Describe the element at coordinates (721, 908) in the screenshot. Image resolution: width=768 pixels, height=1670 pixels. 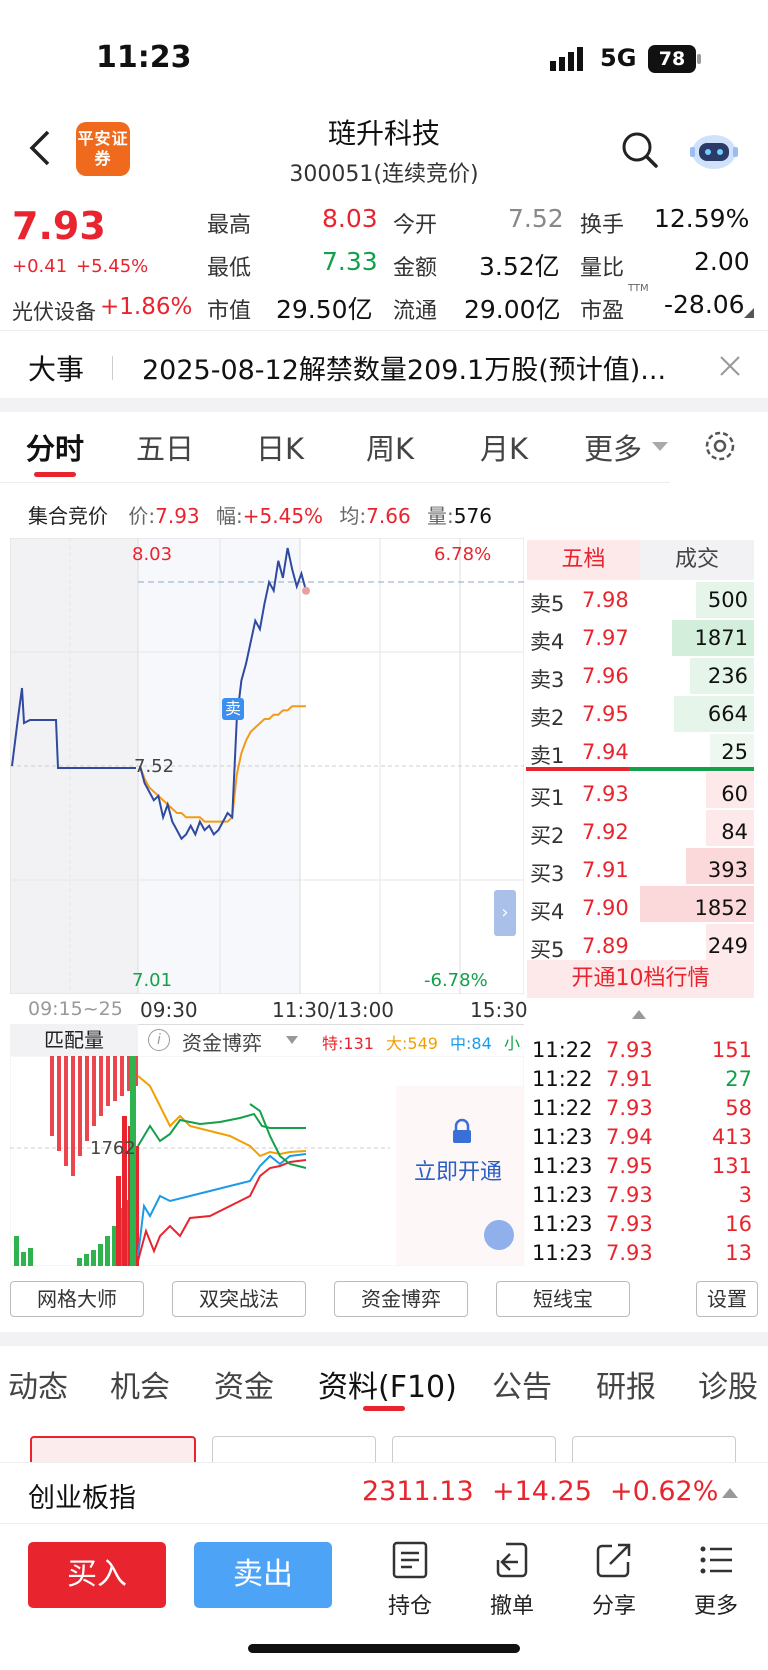
I see `ob-volume: 1852` at that location.